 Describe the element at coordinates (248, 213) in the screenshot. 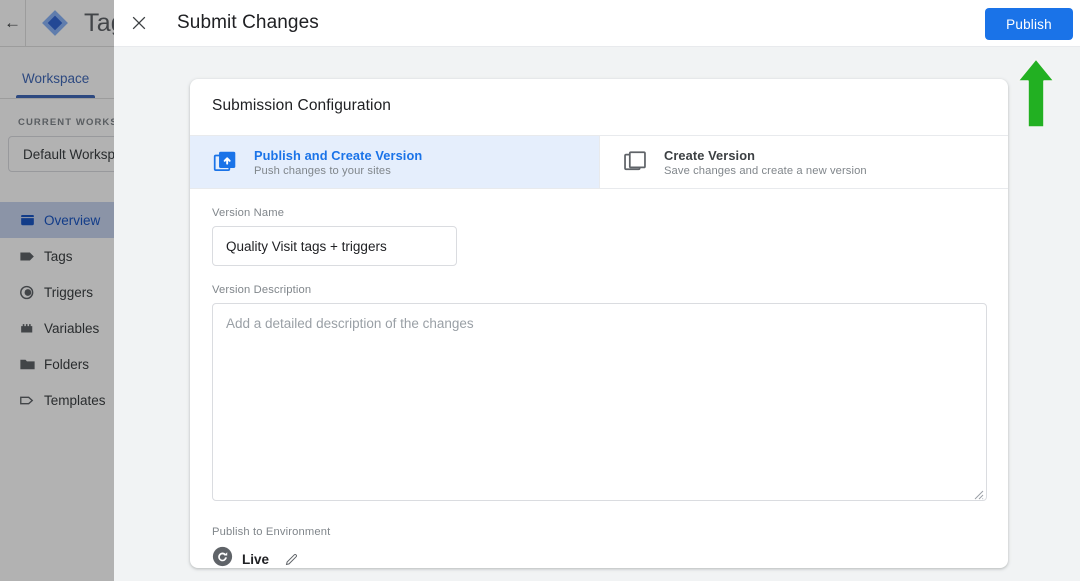

I see `version-name-label: Version Name` at that location.